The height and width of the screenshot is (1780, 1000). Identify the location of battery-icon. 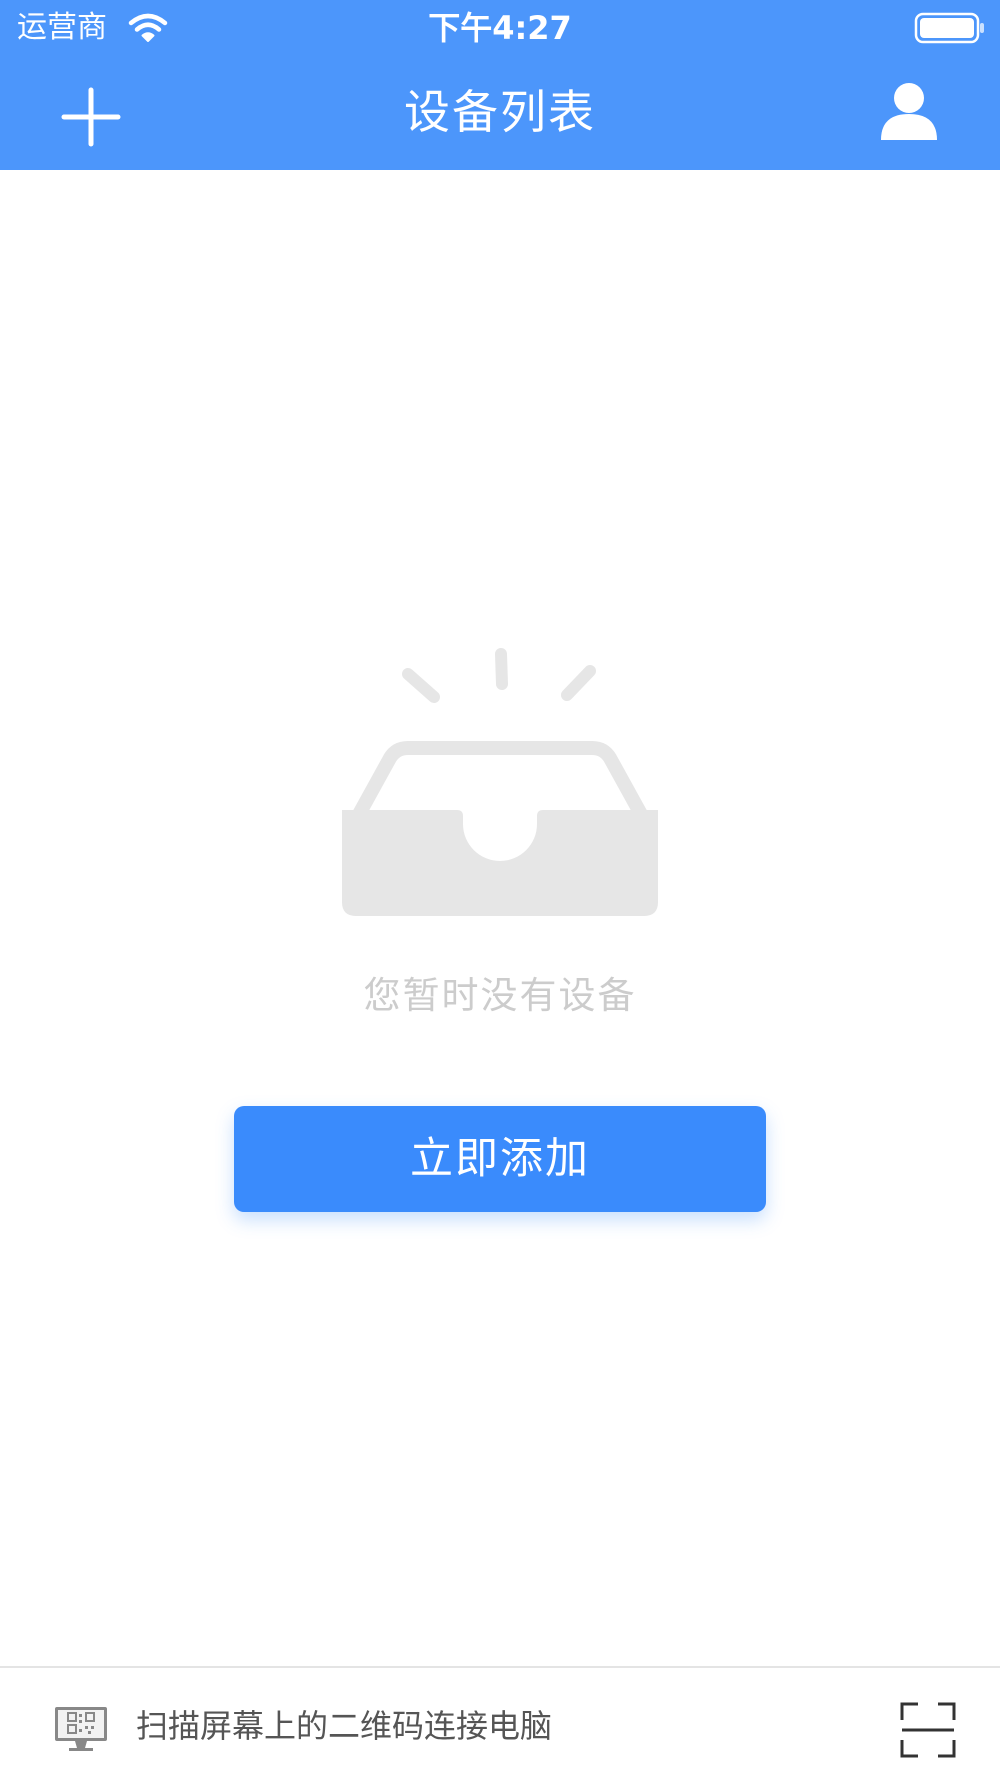
(949, 28).